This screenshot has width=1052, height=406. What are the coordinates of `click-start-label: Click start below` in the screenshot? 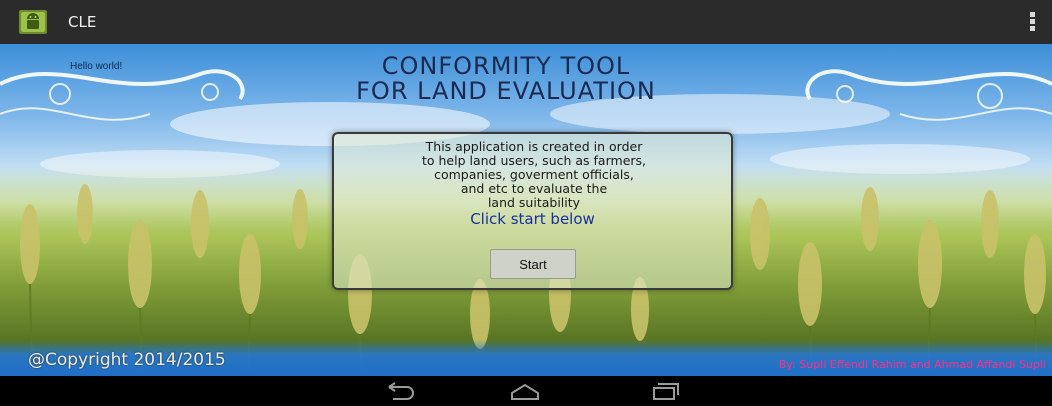 It's located at (532, 219).